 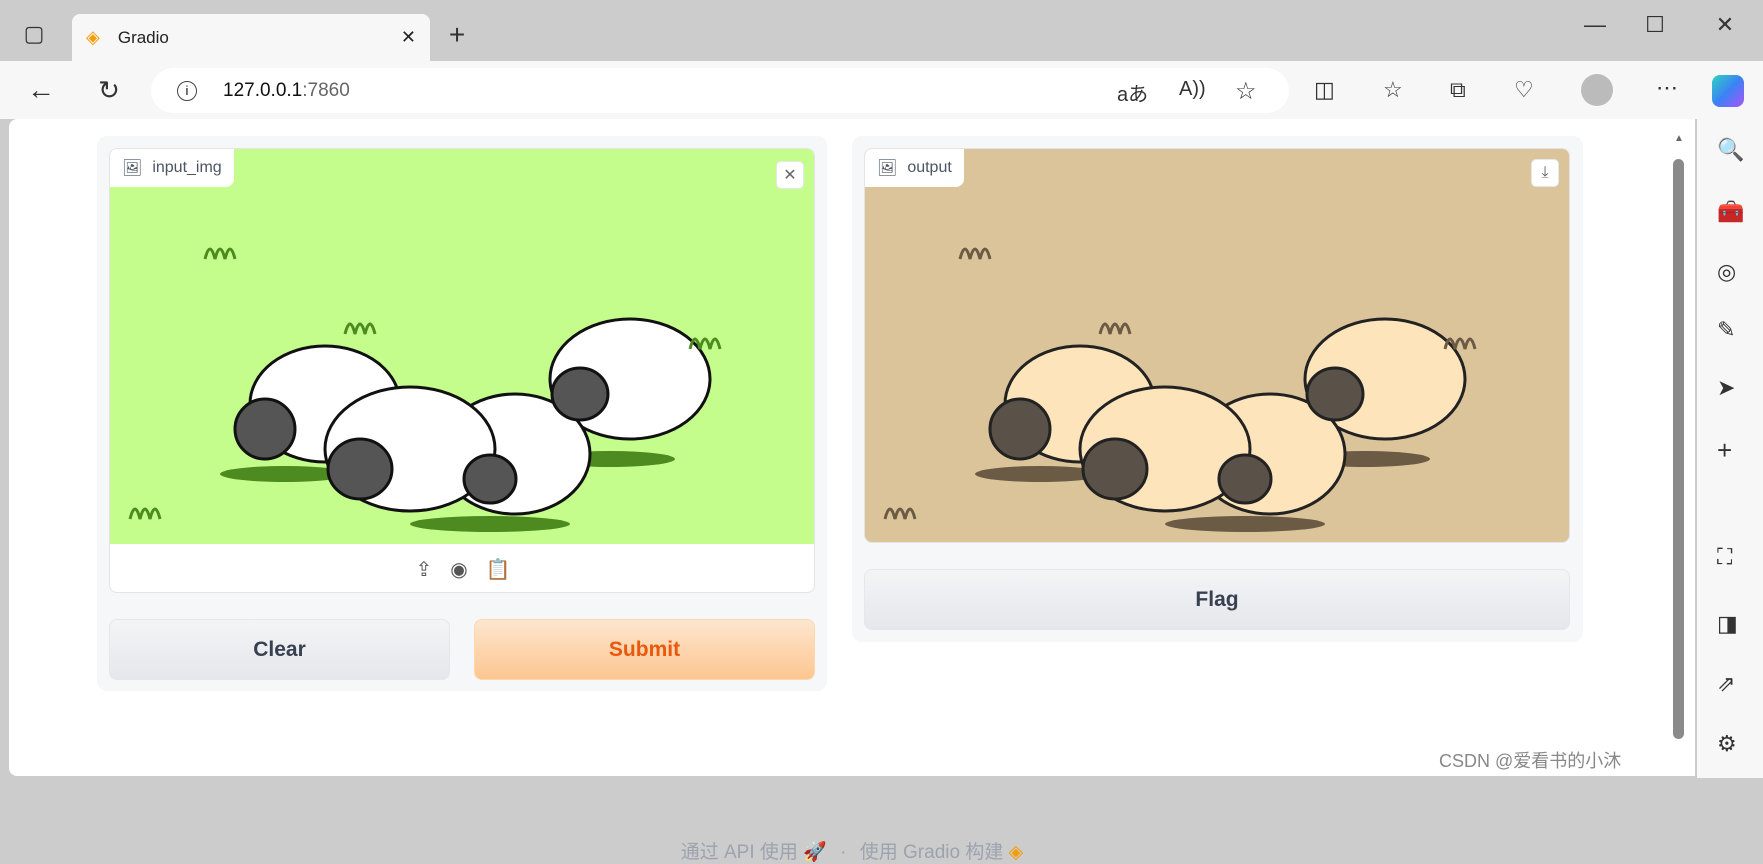 What do you see at coordinates (263, 90) in the screenshot?
I see `url-host: 127.0.0.1` at bounding box center [263, 90].